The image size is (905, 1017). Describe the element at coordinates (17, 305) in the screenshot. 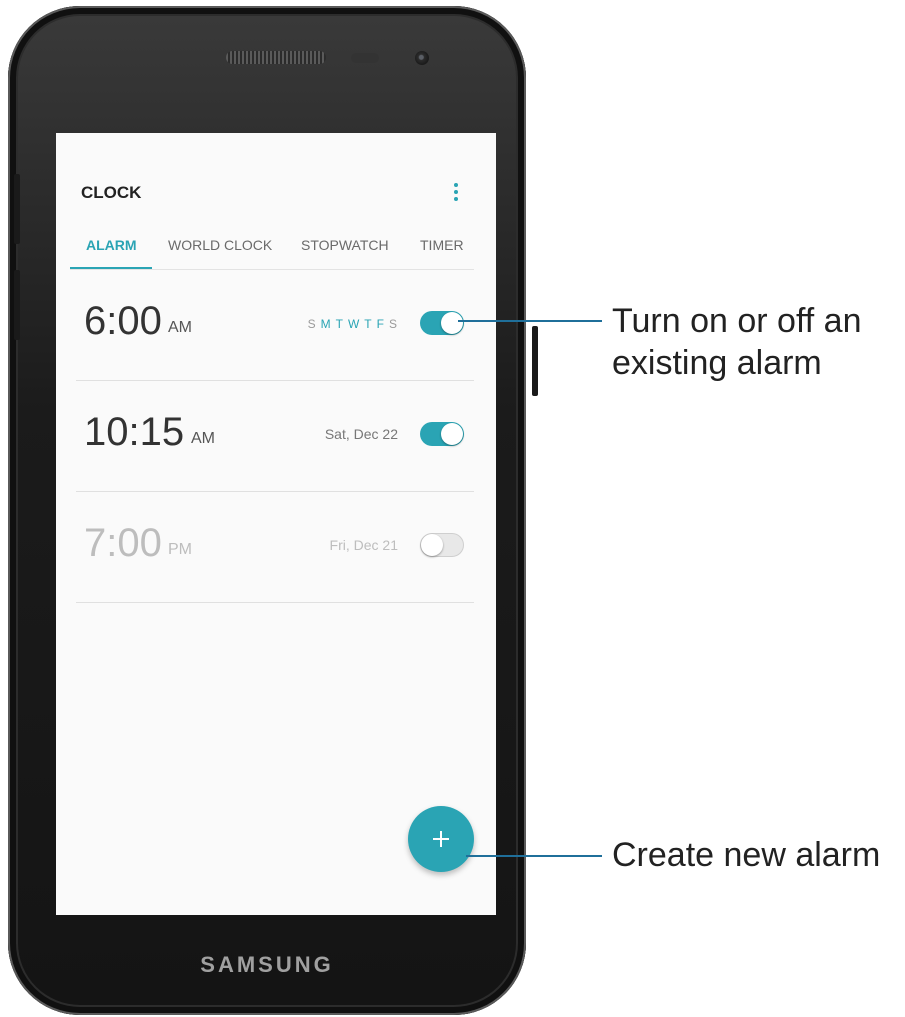

I see `volume-down-button` at that location.